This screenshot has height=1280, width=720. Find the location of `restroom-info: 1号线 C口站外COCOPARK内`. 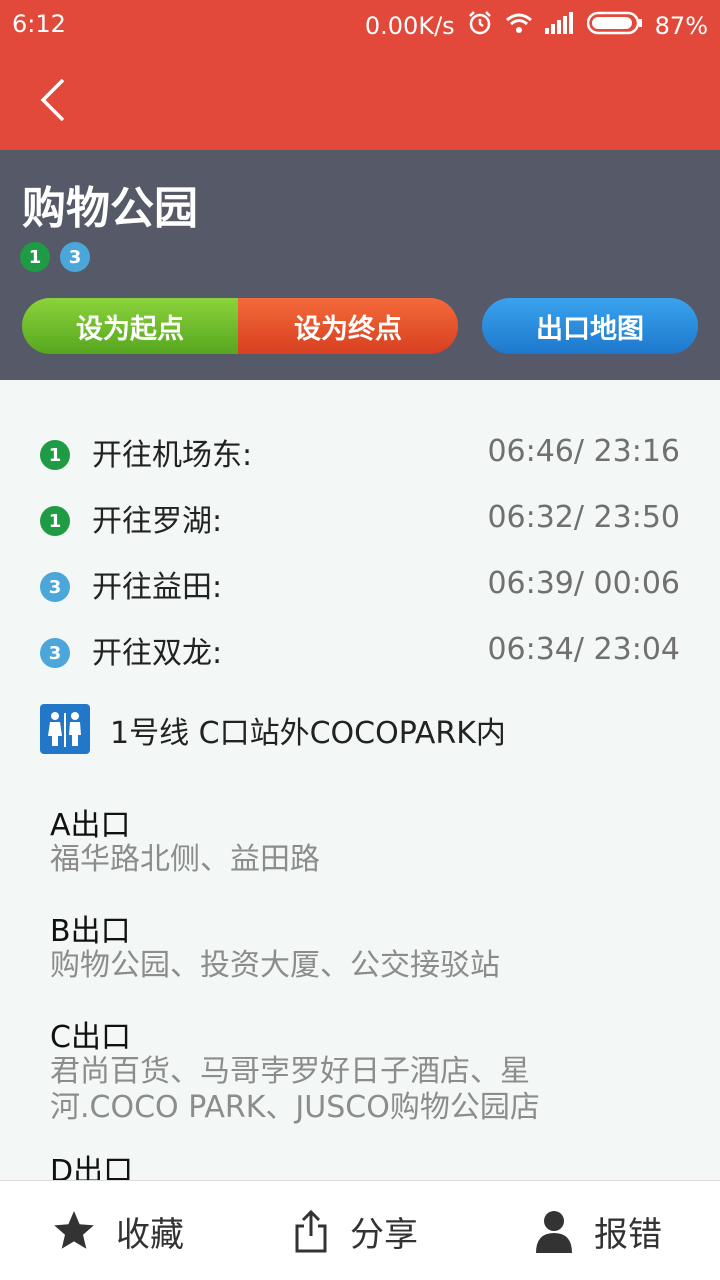

restroom-info: 1号线 C口站外COCOPARK内 is located at coordinates (360, 729).